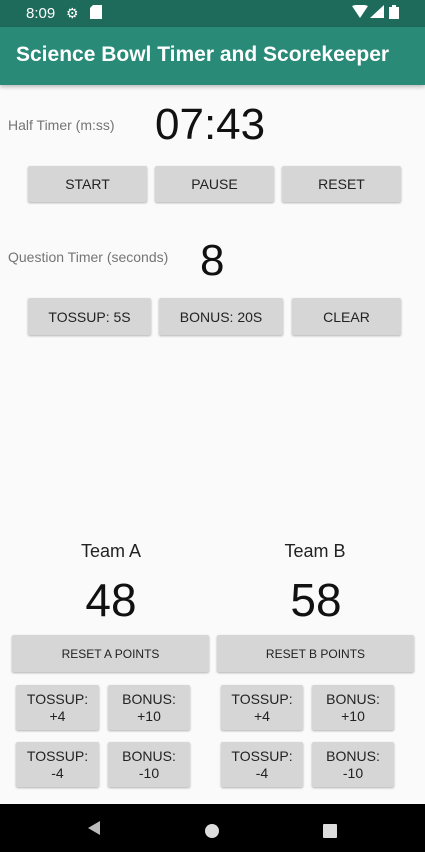  I want to click on tossup-5s-button: TOSSUP: 5S, so click(89, 316).